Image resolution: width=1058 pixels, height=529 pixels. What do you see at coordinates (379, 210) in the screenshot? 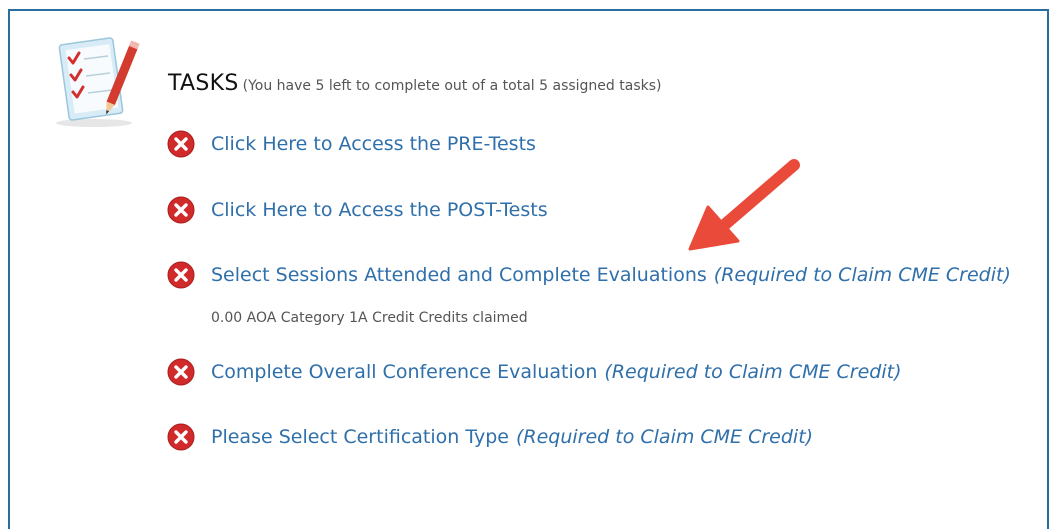
I see `task-link: Click Here to Access the POST-Tests` at bounding box center [379, 210].